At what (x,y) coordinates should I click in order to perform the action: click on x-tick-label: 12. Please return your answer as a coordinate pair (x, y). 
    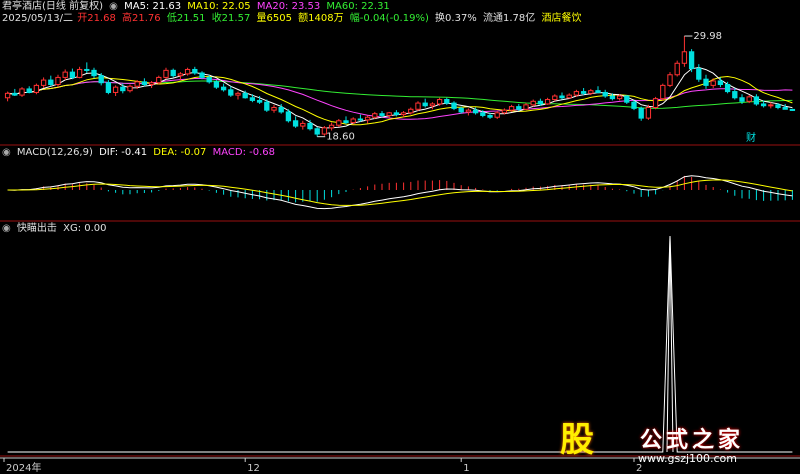
    Looking at the image, I should click on (253, 468).